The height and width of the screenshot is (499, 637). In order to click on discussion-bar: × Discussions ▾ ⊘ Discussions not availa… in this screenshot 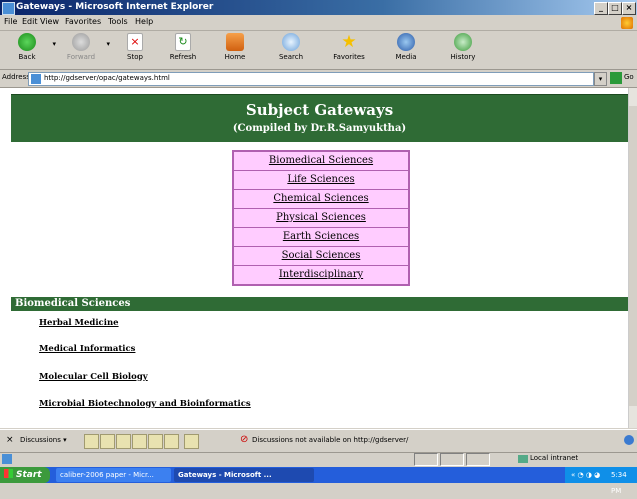, I will do `click(318, 441)`.